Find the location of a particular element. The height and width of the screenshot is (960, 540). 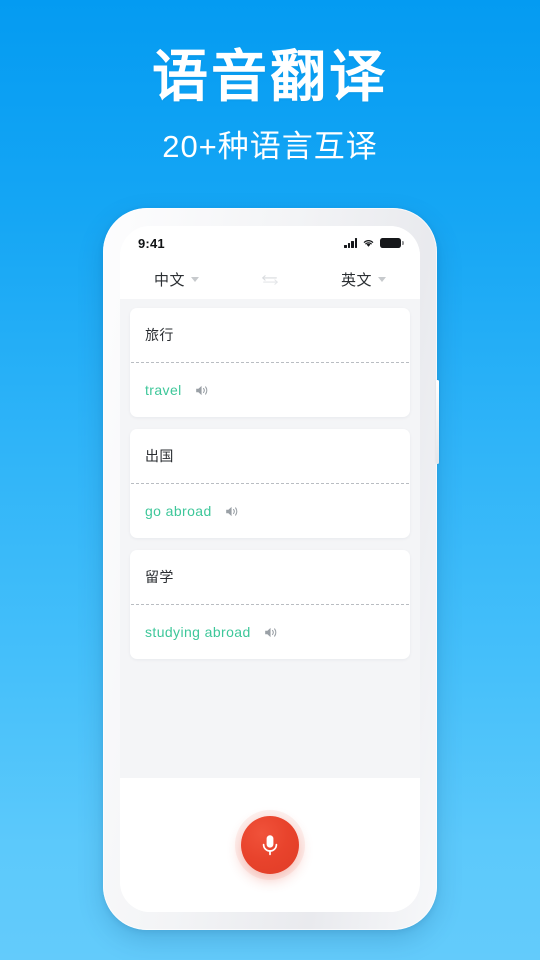

source-language-selector: 中文 is located at coordinates (177, 279).